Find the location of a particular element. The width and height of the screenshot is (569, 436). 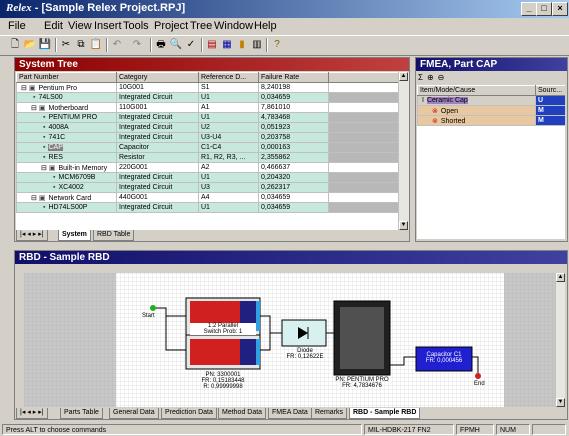

tree-row-part: ⊟ ▣ Pentium Pro is located at coordinates (66, 87).